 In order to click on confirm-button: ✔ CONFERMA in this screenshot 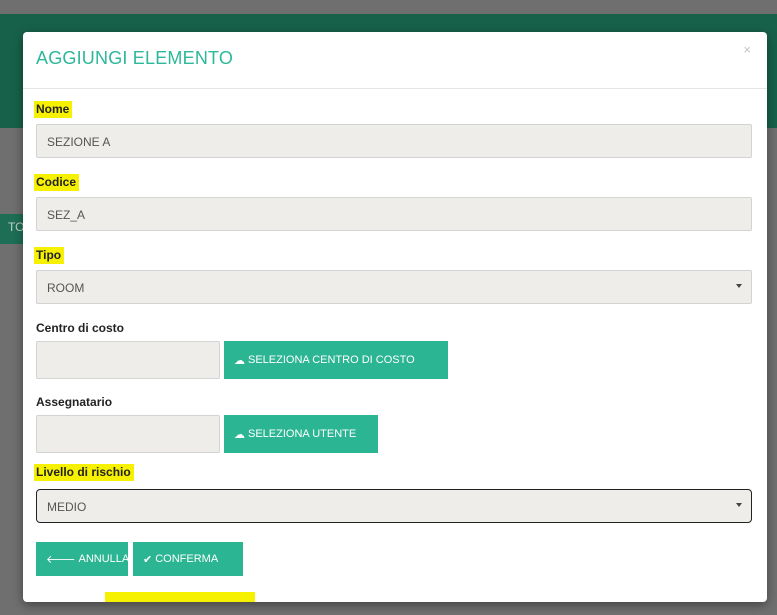, I will do `click(188, 559)`.